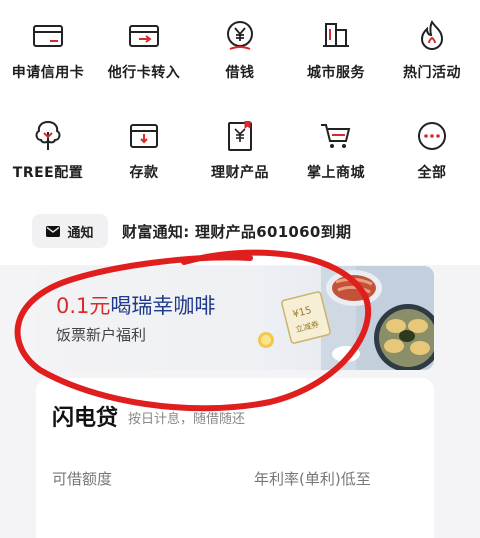 This screenshot has width=480, height=538. What do you see at coordinates (144, 136) in the screenshot?
I see `deposit-box-icon` at bounding box center [144, 136].